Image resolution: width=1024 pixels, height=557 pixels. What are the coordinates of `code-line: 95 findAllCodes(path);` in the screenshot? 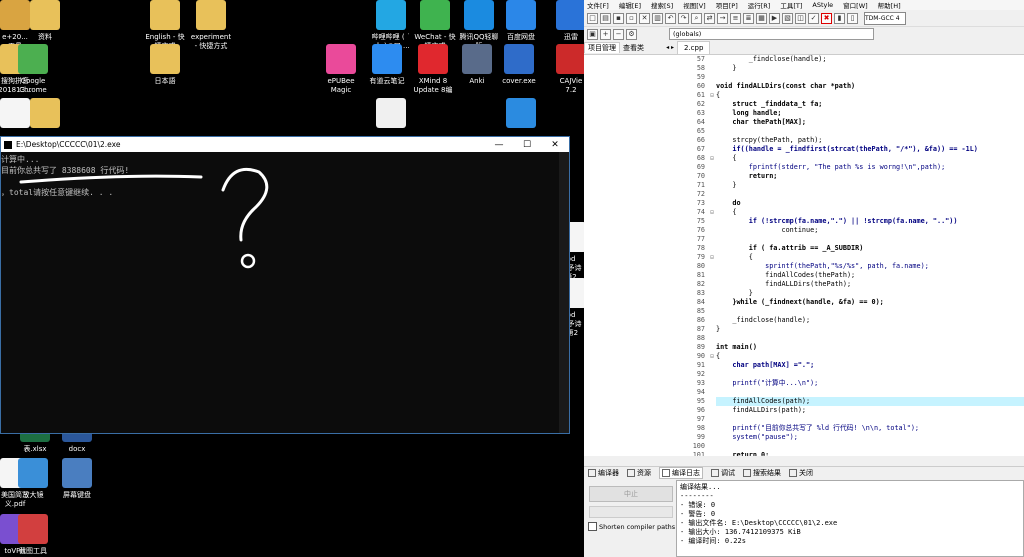 It's located at (850, 401).